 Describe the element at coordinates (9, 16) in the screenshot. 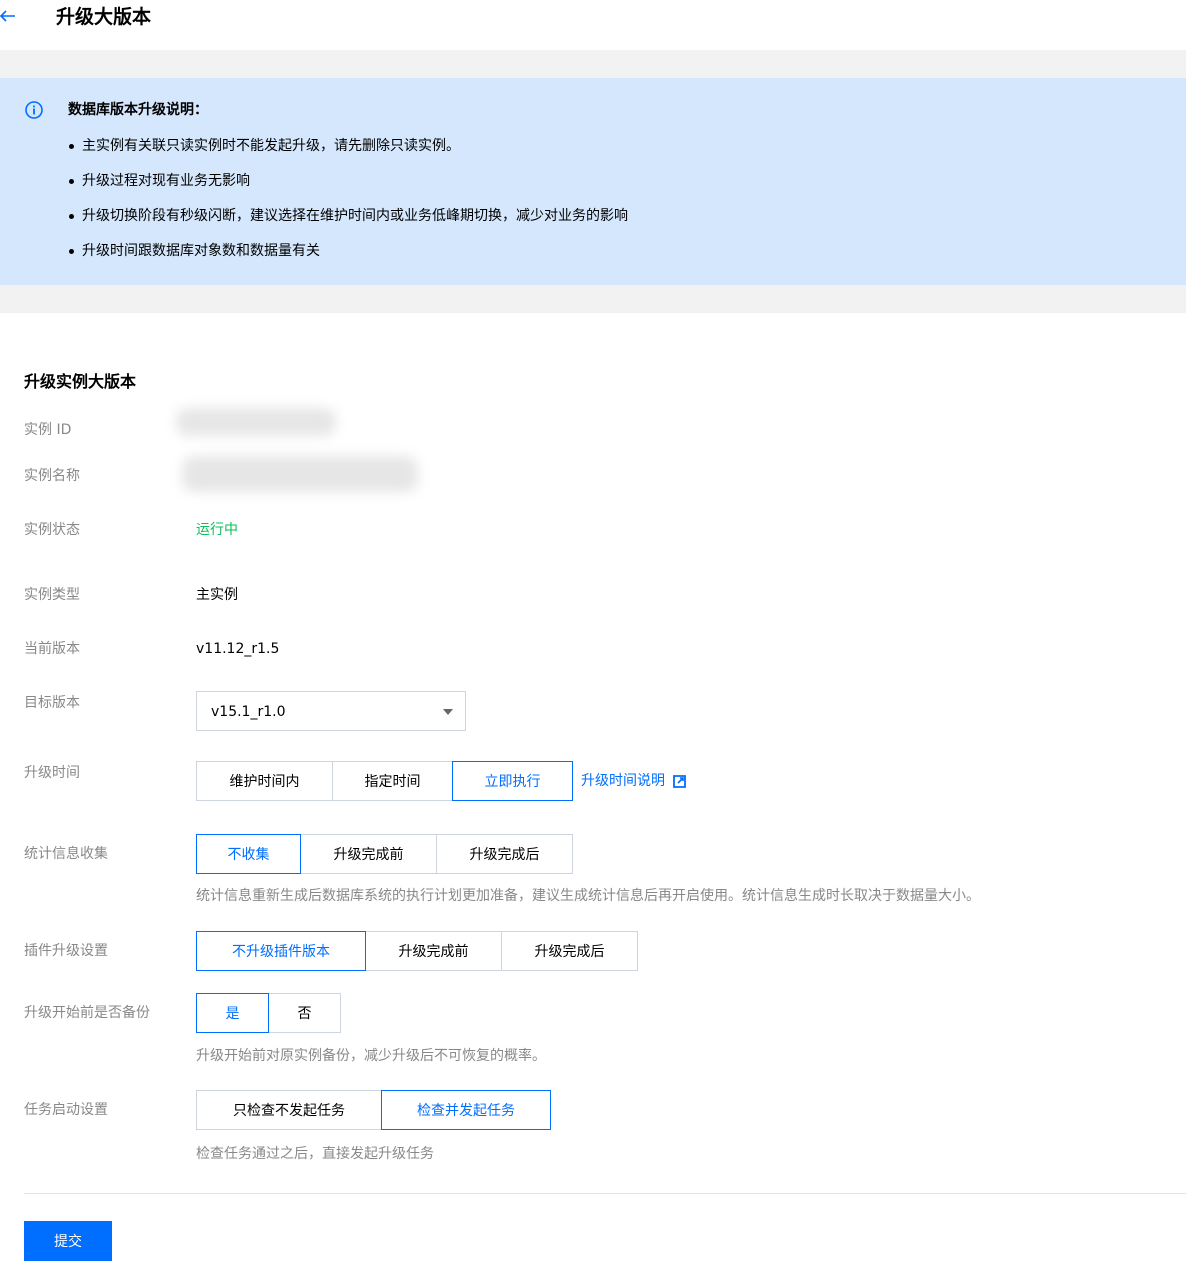

I see `arrow-left-icon` at that location.